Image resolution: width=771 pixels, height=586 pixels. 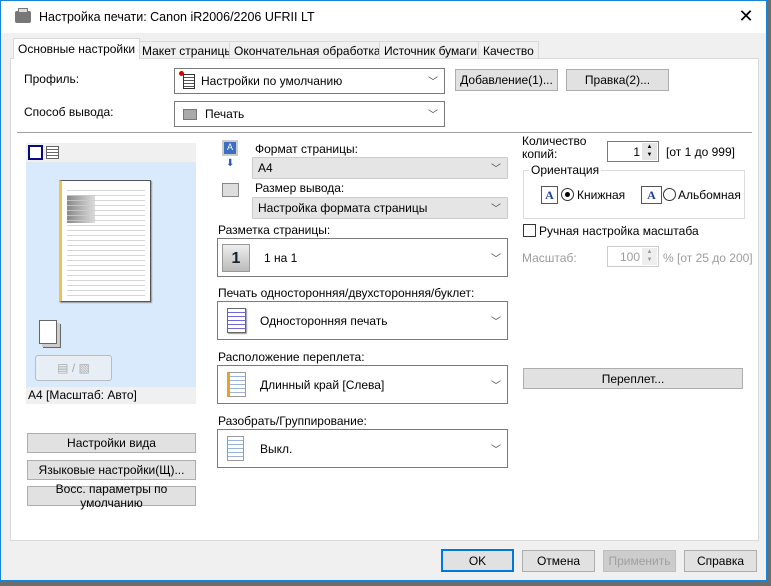 What do you see at coordinates (619, 231) in the screenshot?
I see `manual-scale-label: Ручная настройка масштаба` at bounding box center [619, 231].